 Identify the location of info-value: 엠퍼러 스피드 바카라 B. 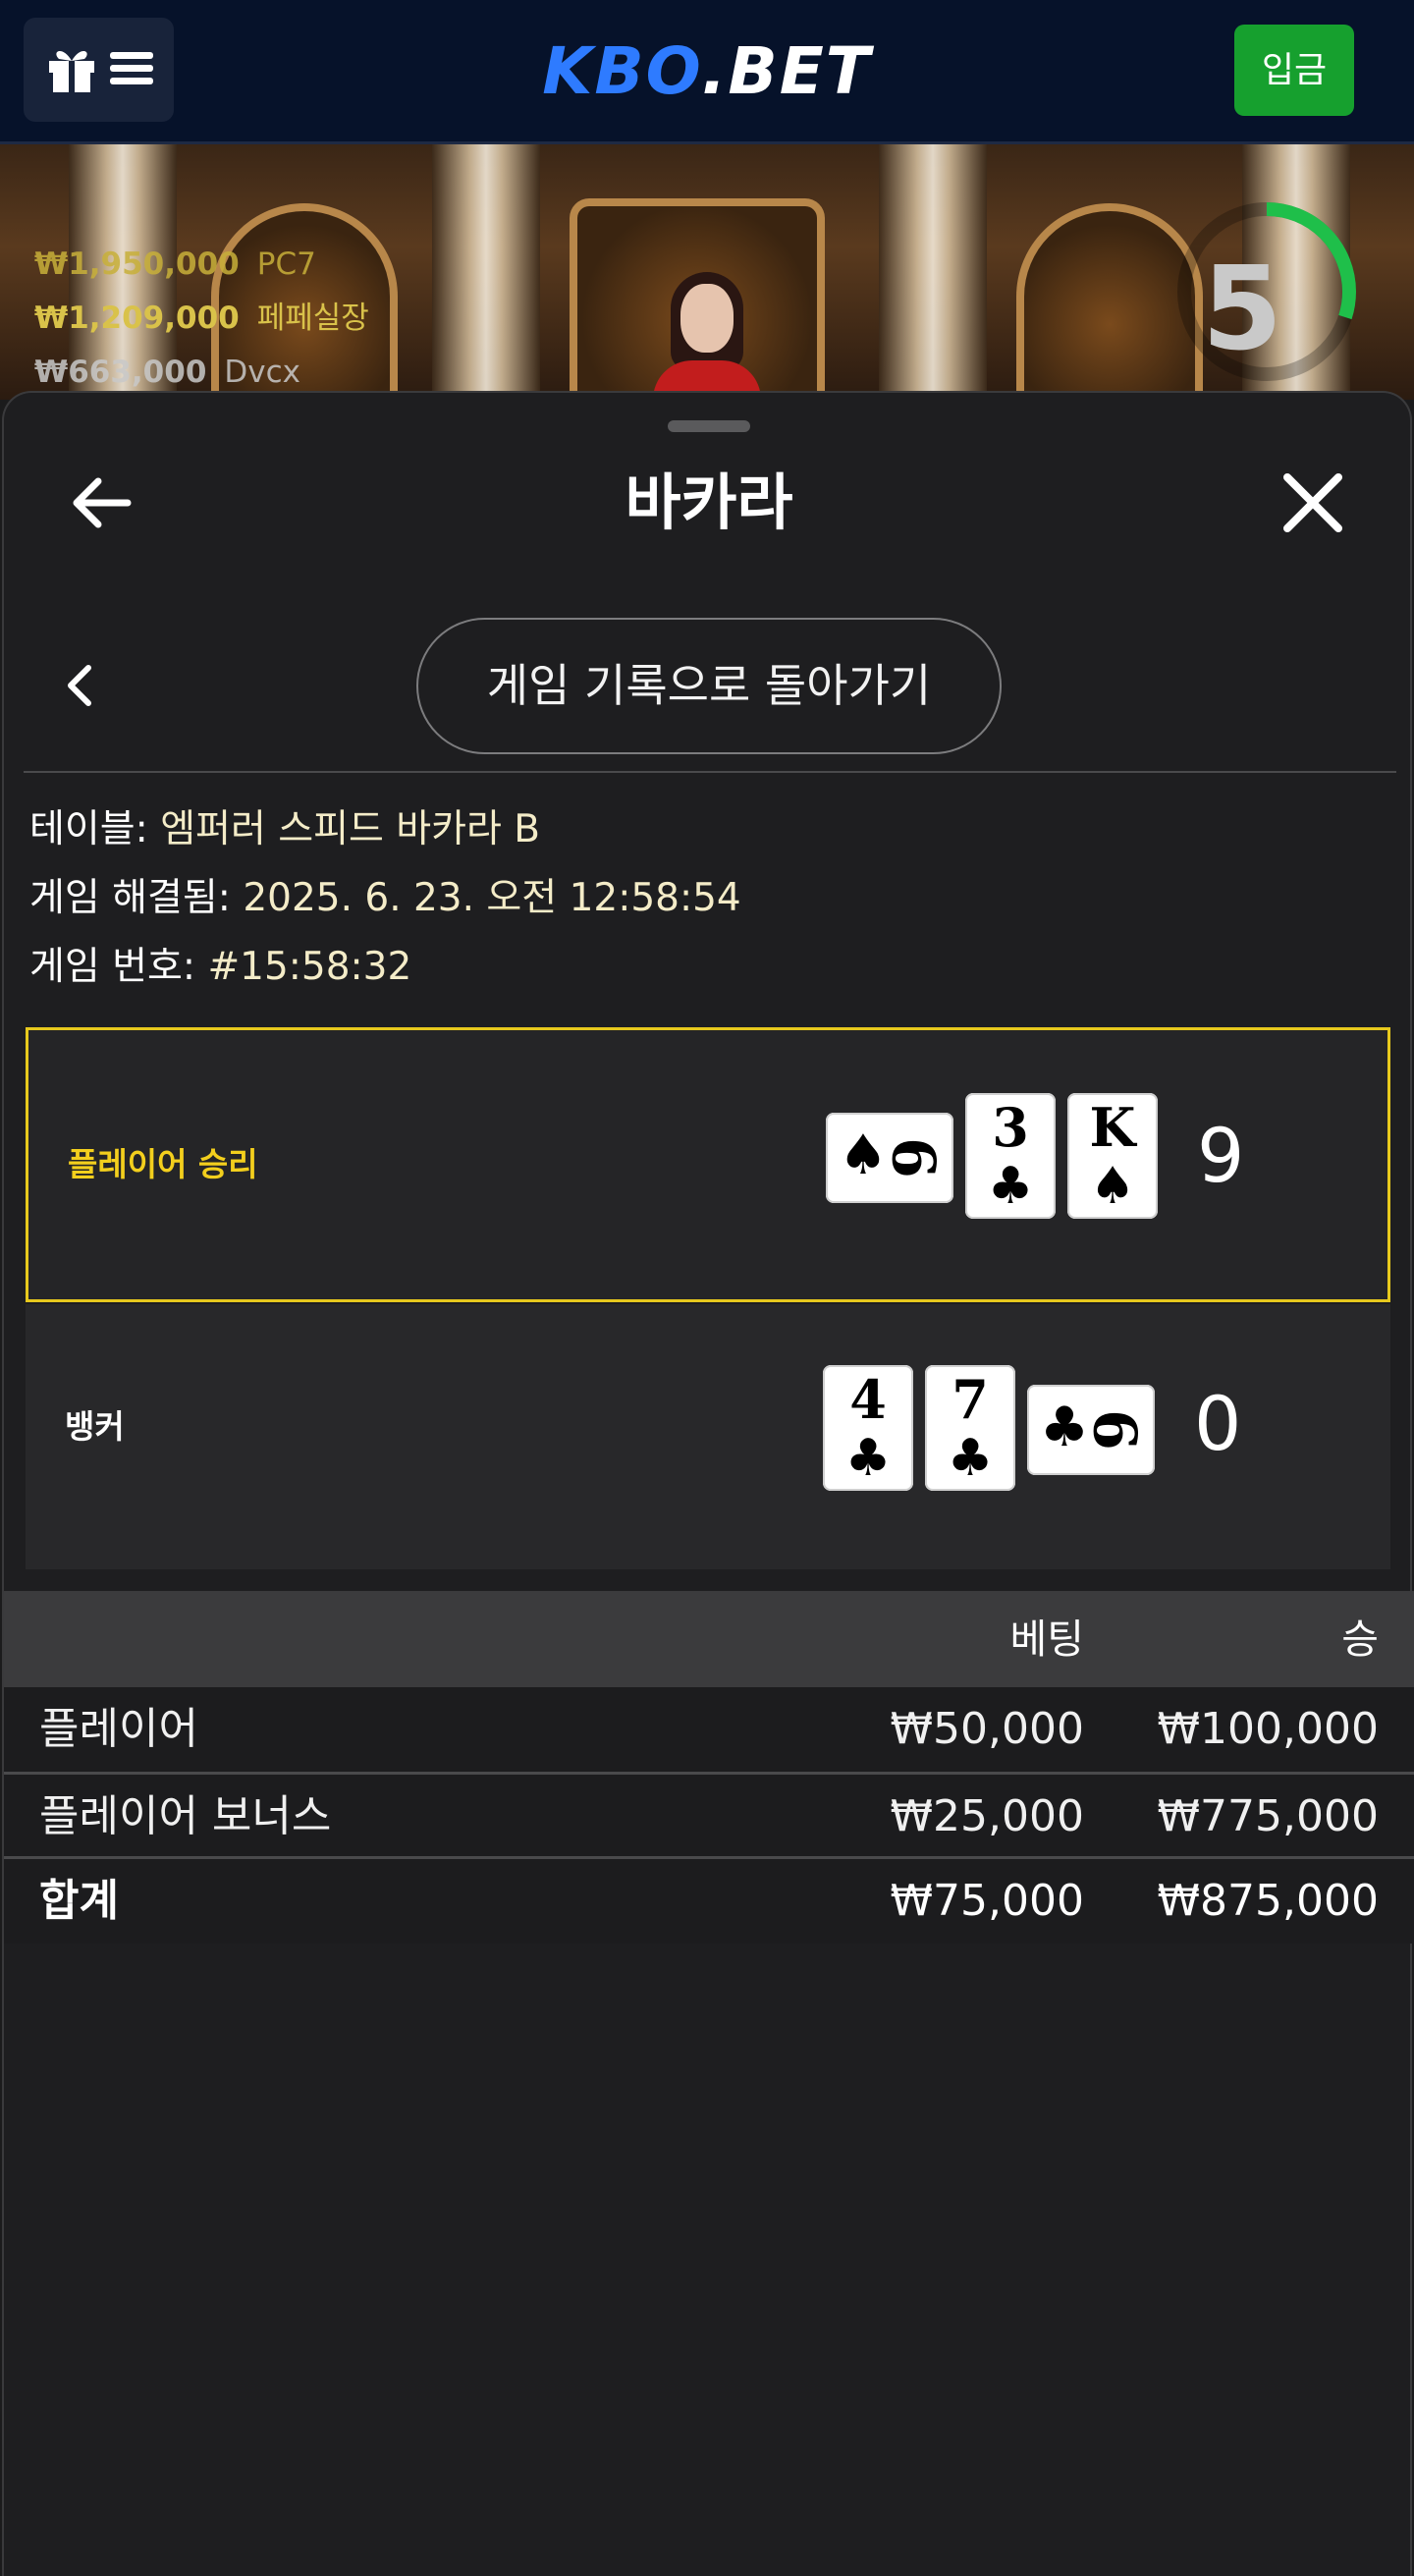
(350, 829).